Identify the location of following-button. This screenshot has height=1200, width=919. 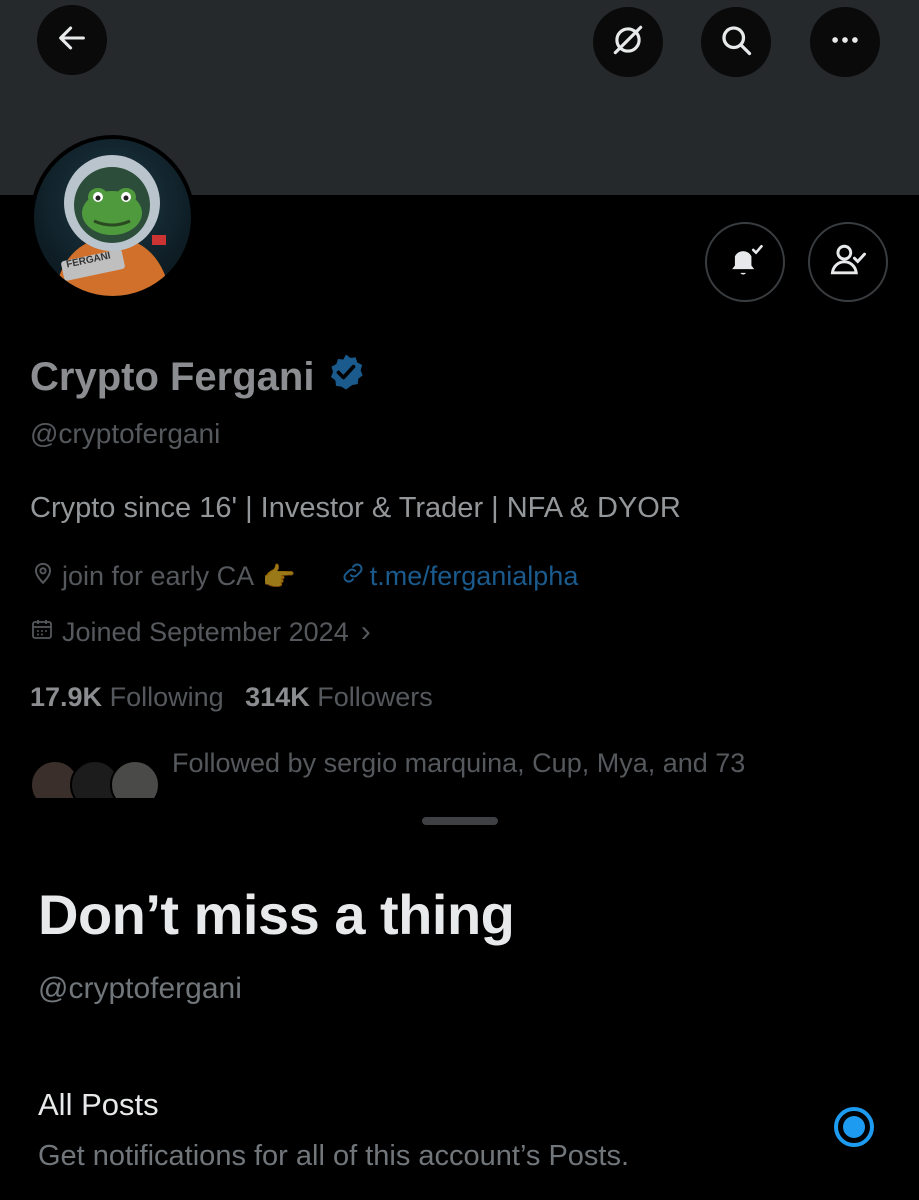
(848, 262).